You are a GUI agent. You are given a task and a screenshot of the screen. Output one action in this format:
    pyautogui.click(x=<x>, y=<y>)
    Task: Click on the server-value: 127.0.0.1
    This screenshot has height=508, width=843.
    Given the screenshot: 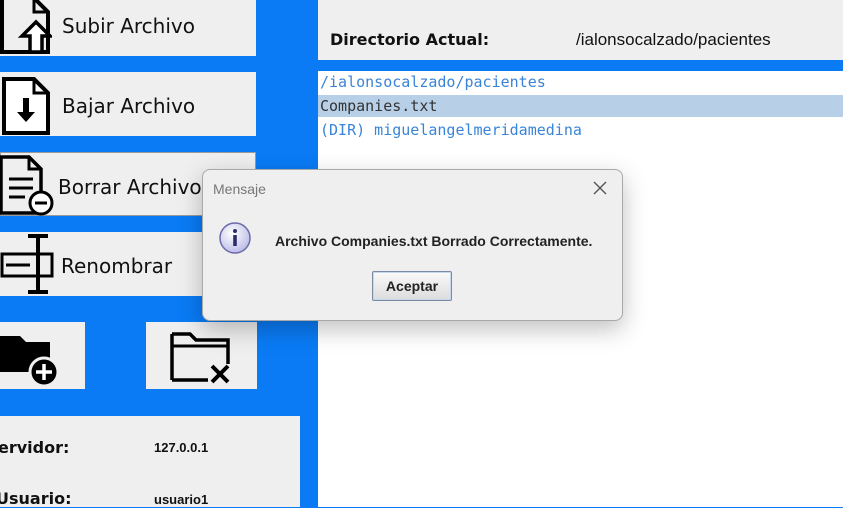 What is the action you would take?
    pyautogui.click(x=181, y=447)
    